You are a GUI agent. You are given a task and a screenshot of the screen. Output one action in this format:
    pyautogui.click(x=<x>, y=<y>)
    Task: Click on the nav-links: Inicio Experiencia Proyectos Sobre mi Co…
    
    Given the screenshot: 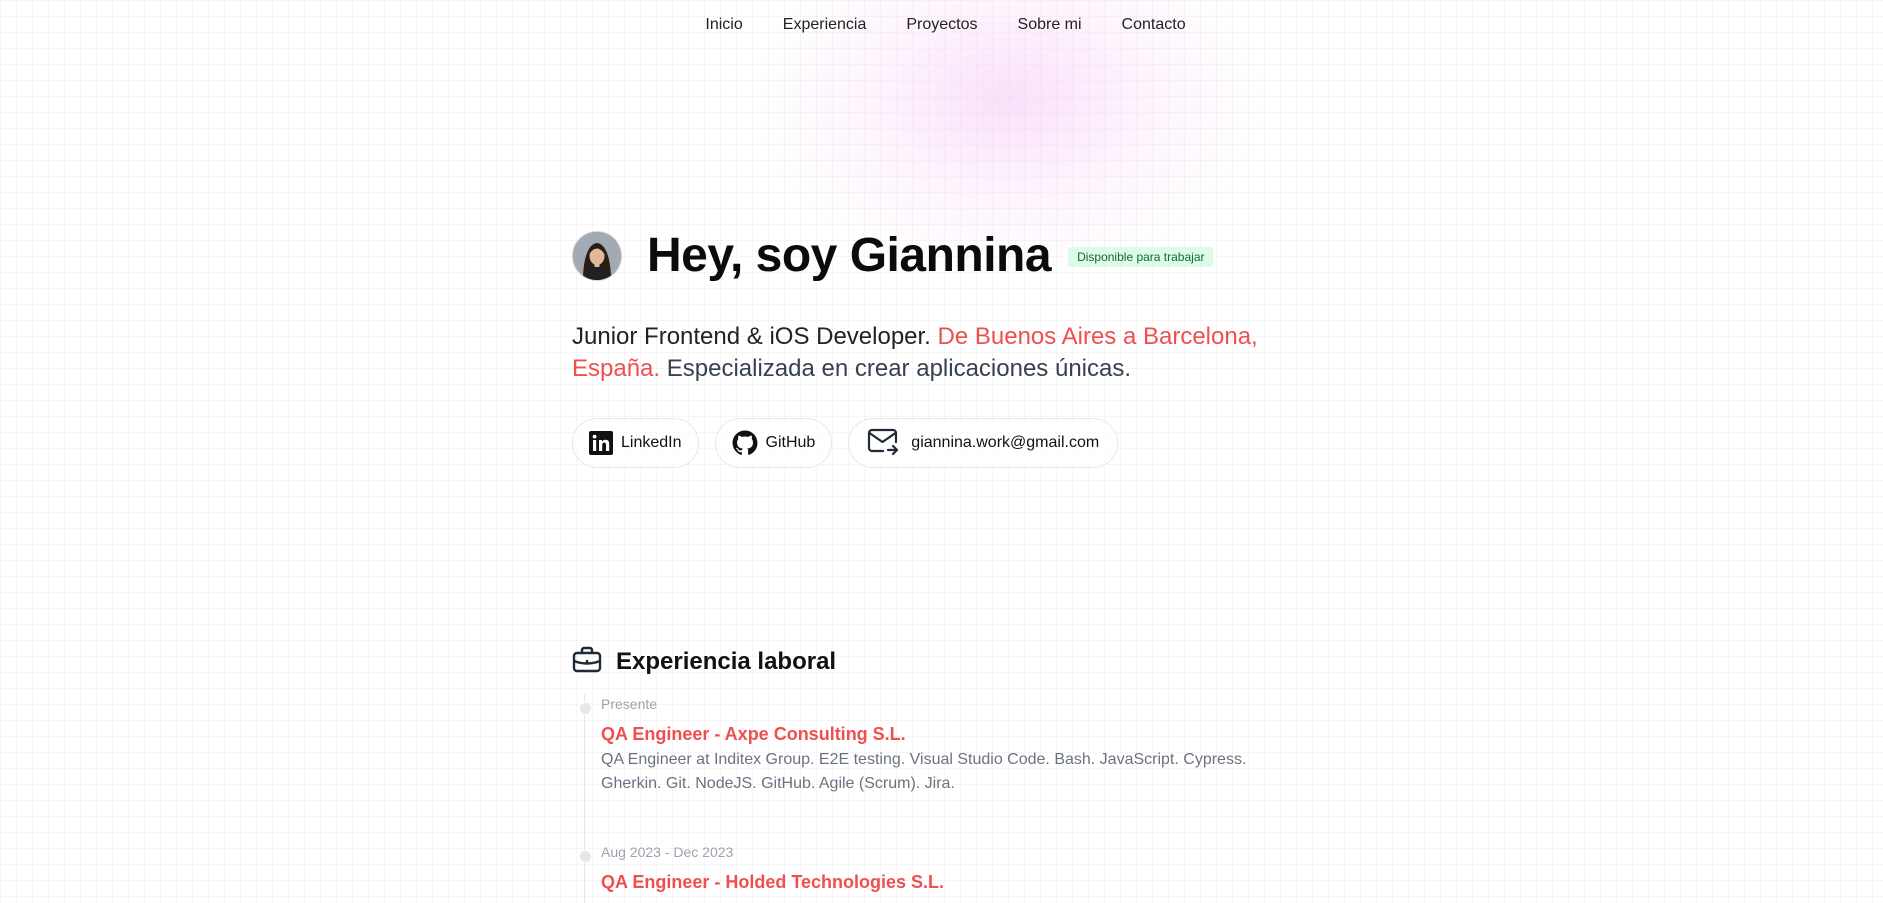 What is the action you would take?
    pyautogui.click(x=945, y=25)
    